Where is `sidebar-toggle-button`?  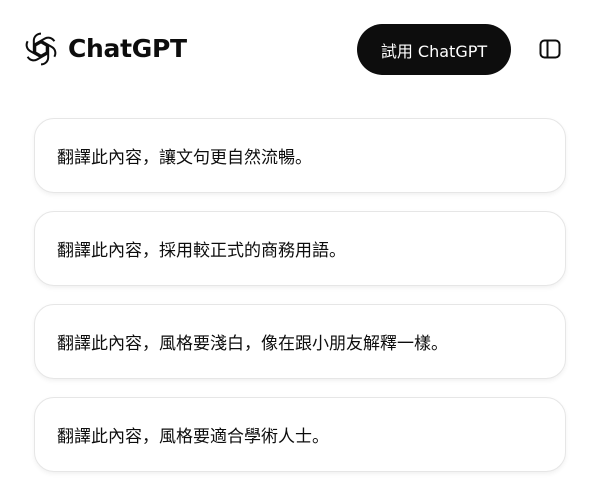 sidebar-toggle-button is located at coordinates (550, 50).